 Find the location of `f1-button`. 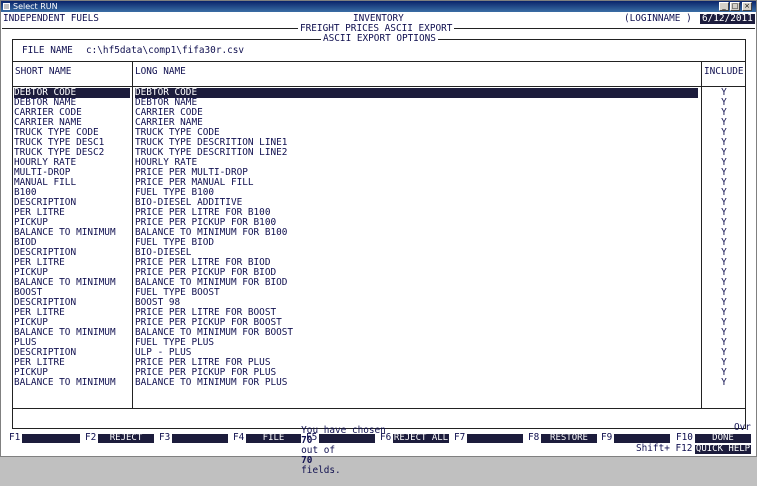

f1-button is located at coordinates (51, 438).